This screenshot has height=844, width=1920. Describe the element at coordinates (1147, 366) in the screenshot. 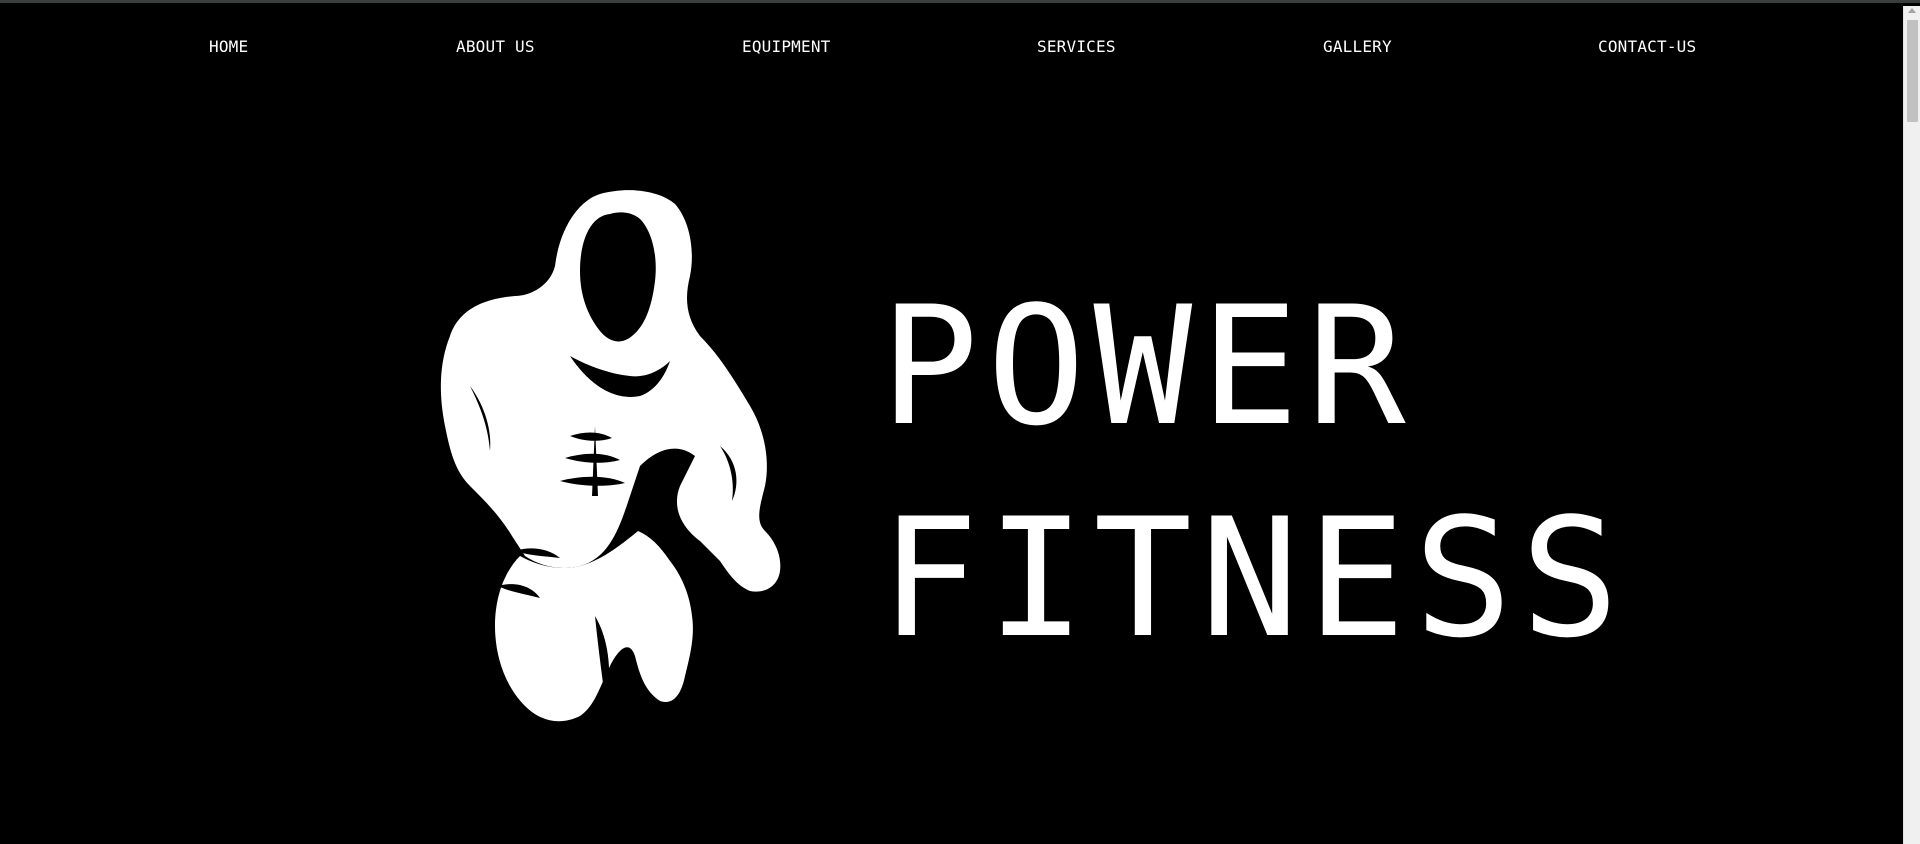

I see `hero-title-line-1: POWER` at that location.